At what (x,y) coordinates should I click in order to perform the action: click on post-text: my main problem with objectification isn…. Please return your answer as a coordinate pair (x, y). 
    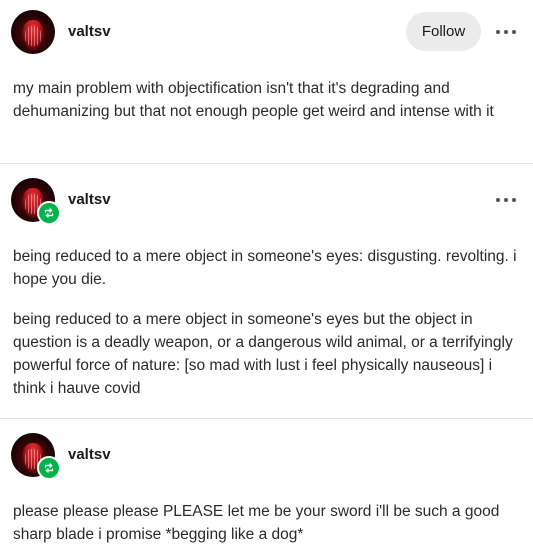
    Looking at the image, I should click on (253, 100).